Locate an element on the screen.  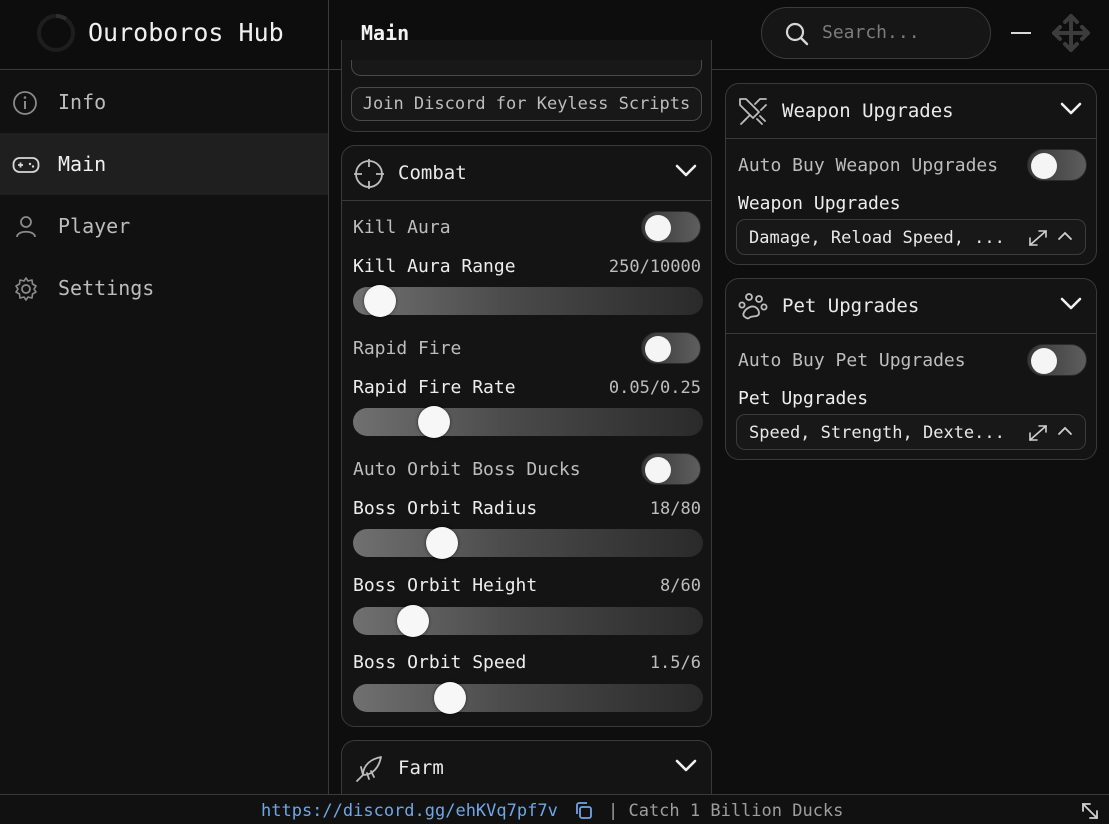
rapid-fire-rate-value: 0.05/0.25 is located at coordinates (654, 388).